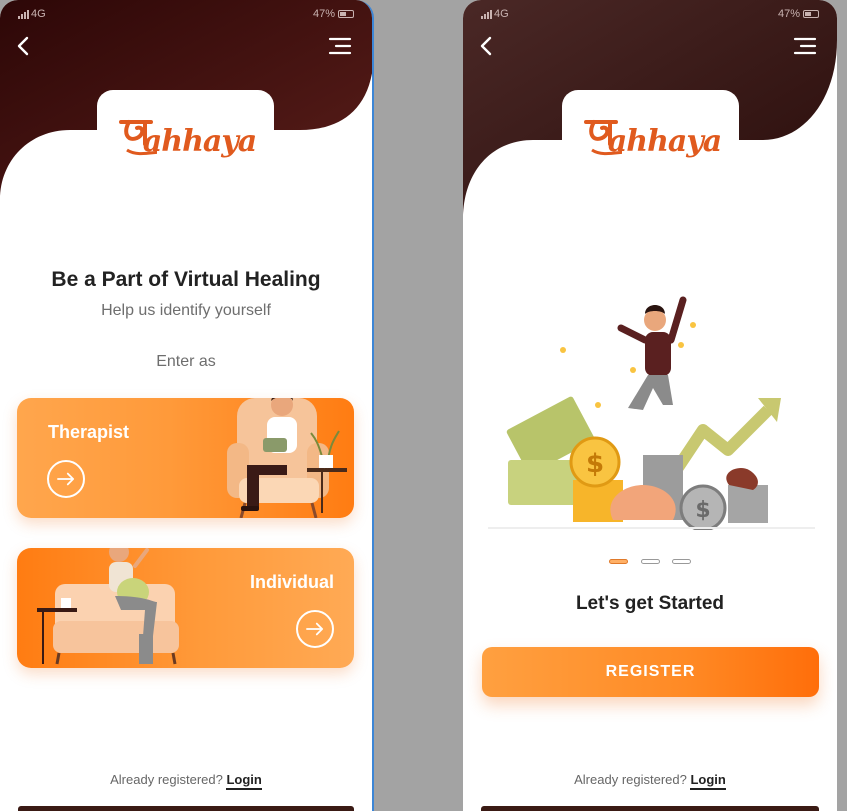 This screenshot has height=811, width=847. What do you see at coordinates (186, 279) in the screenshot?
I see `page-title: Be a Part of Virtual Healing` at bounding box center [186, 279].